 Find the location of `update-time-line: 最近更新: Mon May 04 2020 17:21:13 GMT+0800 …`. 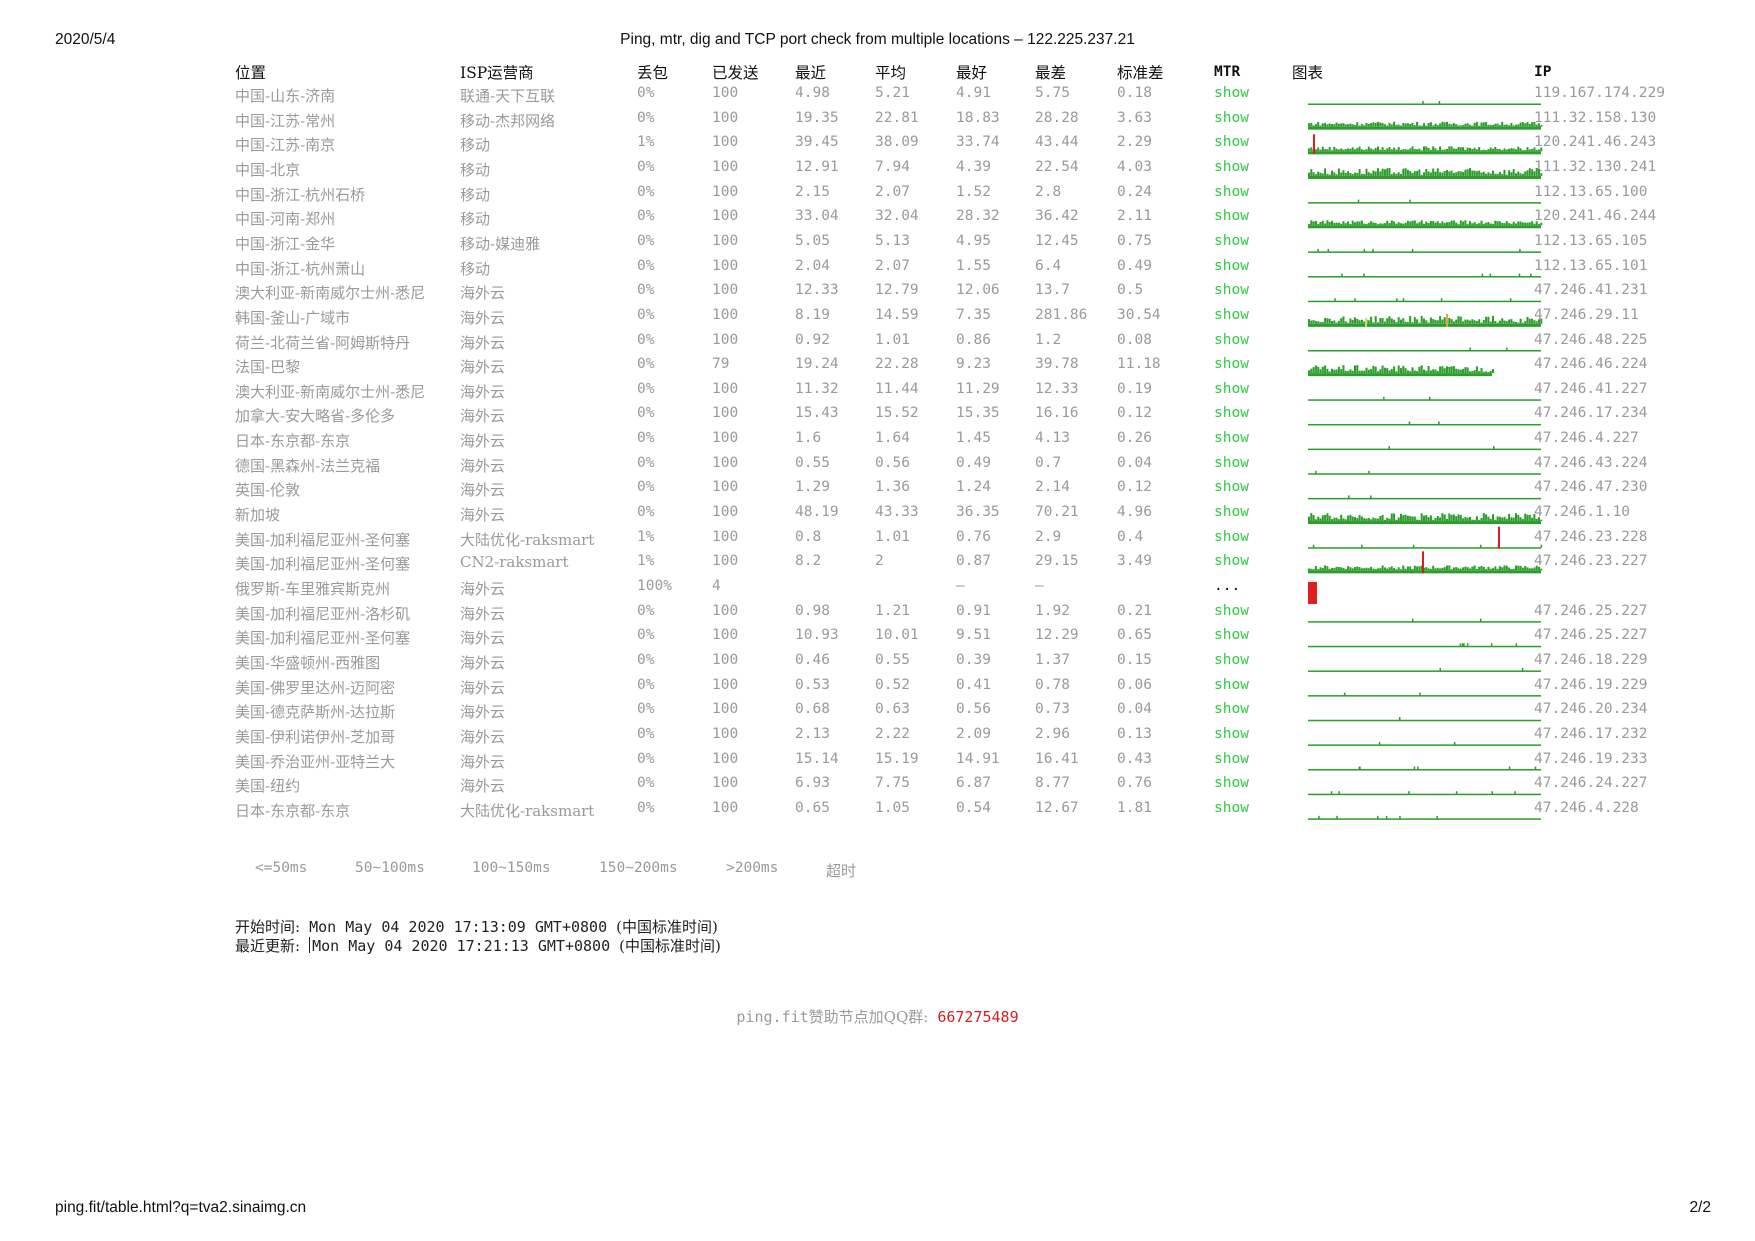

update-time-line: 最近更新: Mon May 04 2020 17:21:13 GMT+0800 … is located at coordinates (478, 945).